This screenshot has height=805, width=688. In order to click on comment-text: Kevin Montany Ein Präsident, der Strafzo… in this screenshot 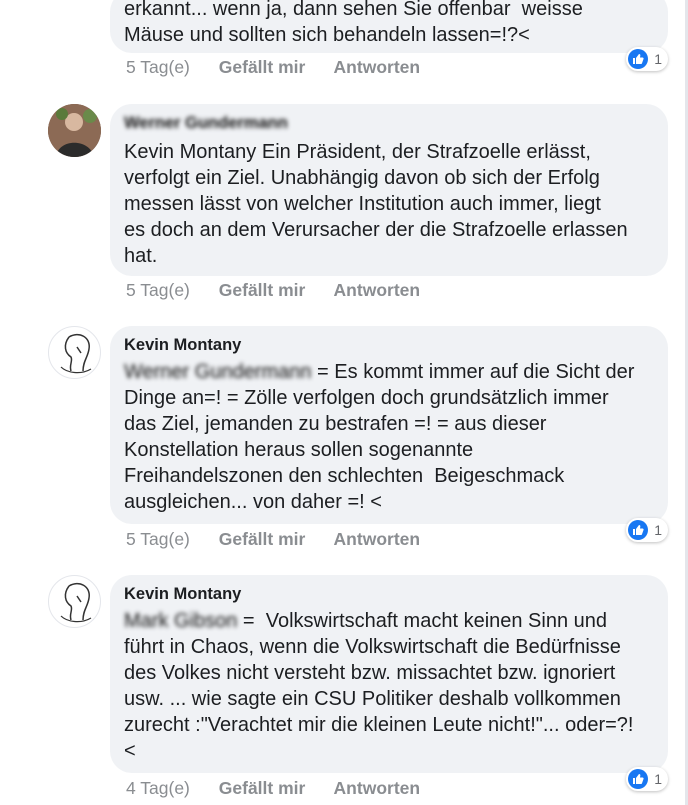, I will do `click(376, 204)`.